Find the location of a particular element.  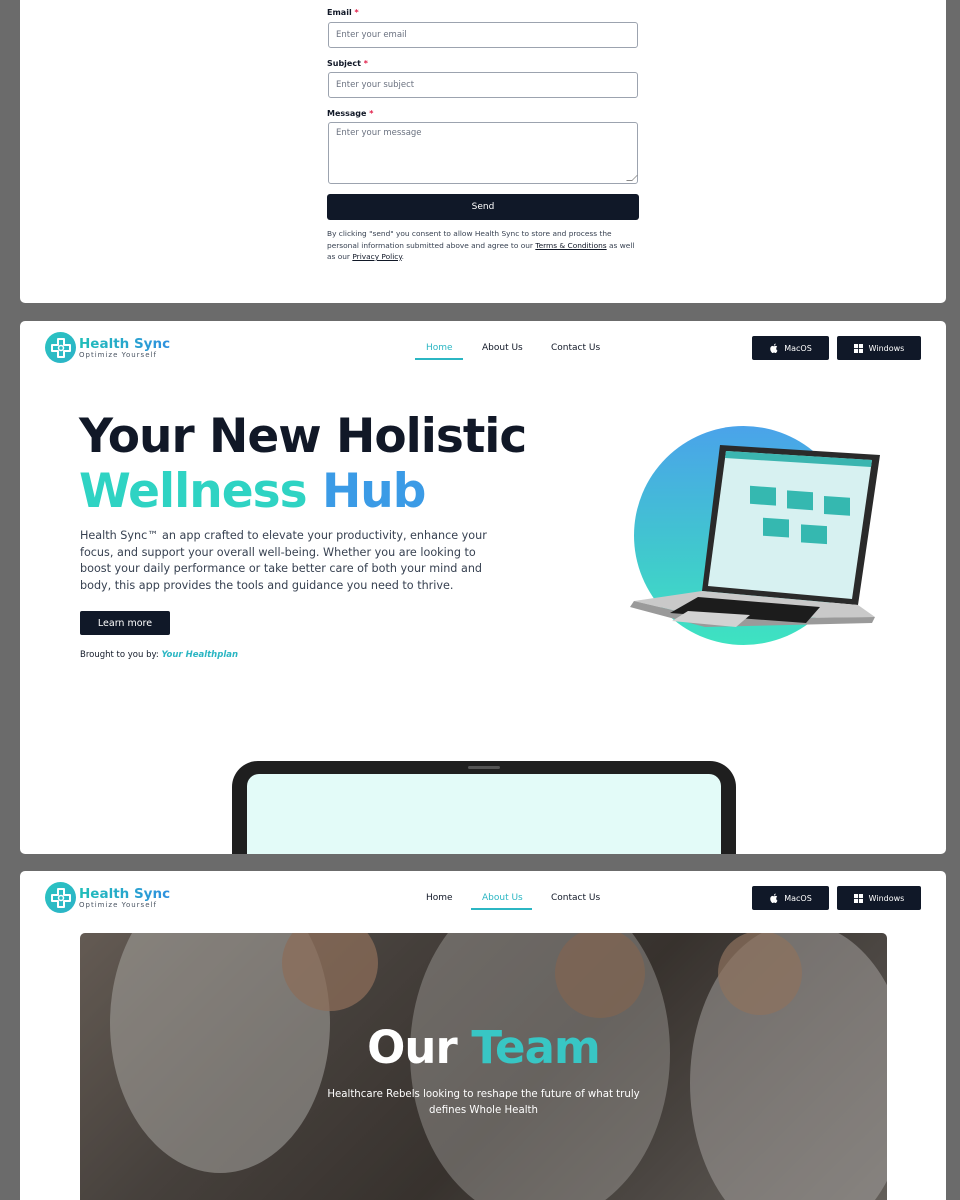

hero-title-wellness: Wellness is located at coordinates (193, 491).